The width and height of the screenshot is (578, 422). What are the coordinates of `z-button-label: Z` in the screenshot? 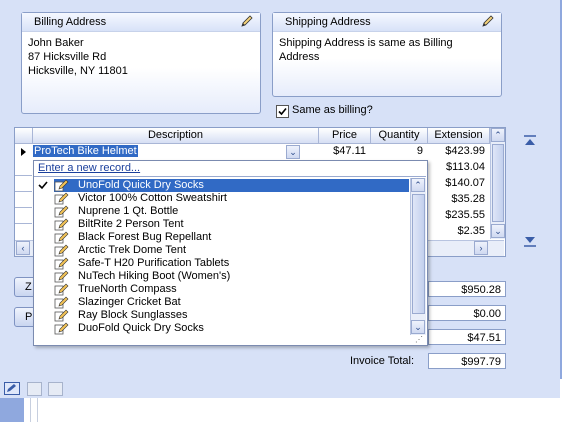 It's located at (28, 287).